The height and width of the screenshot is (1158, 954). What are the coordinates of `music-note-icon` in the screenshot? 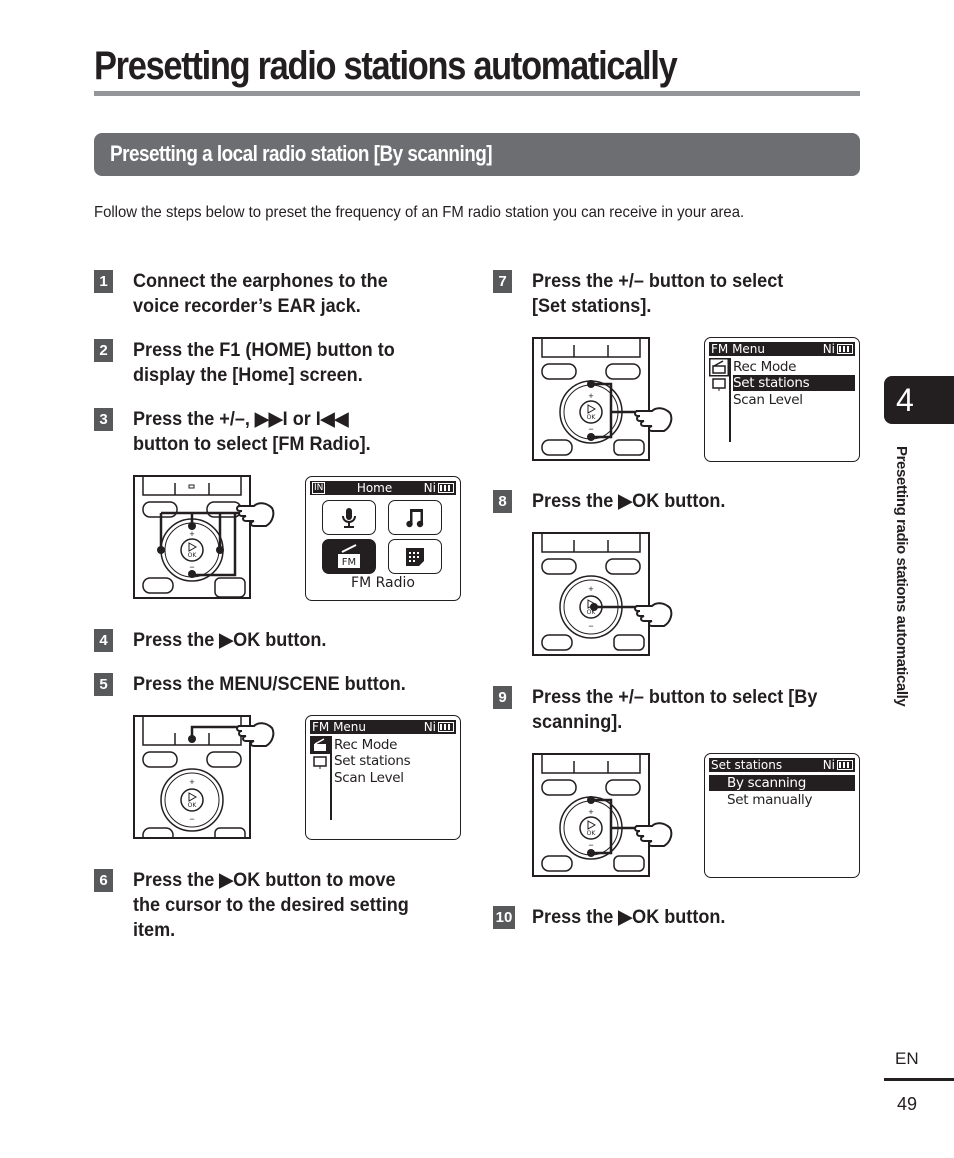 It's located at (415, 517).